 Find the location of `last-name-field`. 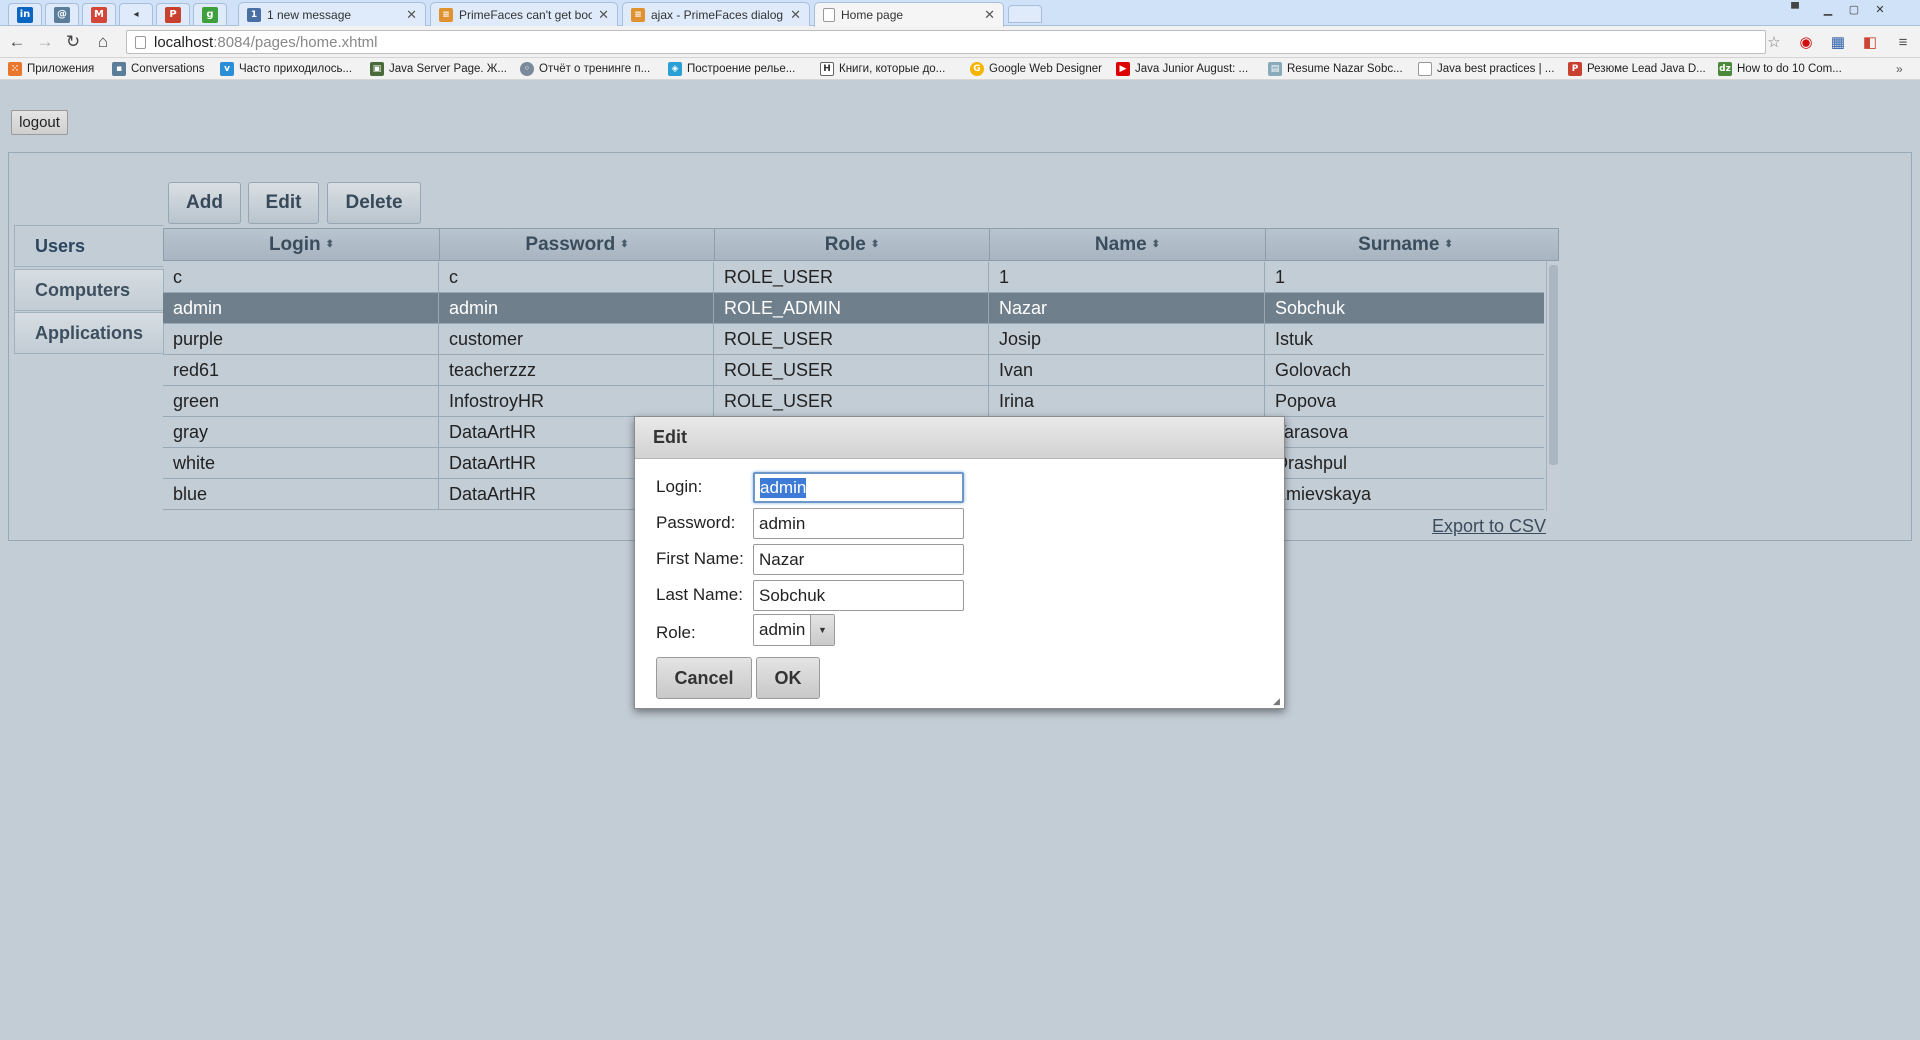

last-name-field is located at coordinates (858, 595).